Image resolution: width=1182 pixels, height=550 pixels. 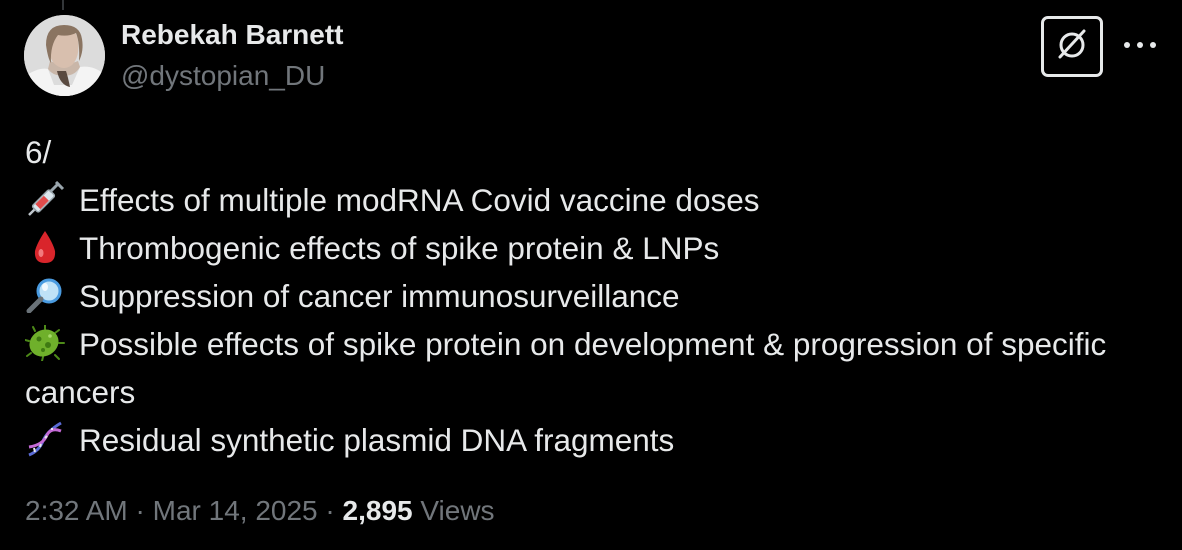 What do you see at coordinates (45, 199) in the screenshot?
I see `syringe-icon` at bounding box center [45, 199].